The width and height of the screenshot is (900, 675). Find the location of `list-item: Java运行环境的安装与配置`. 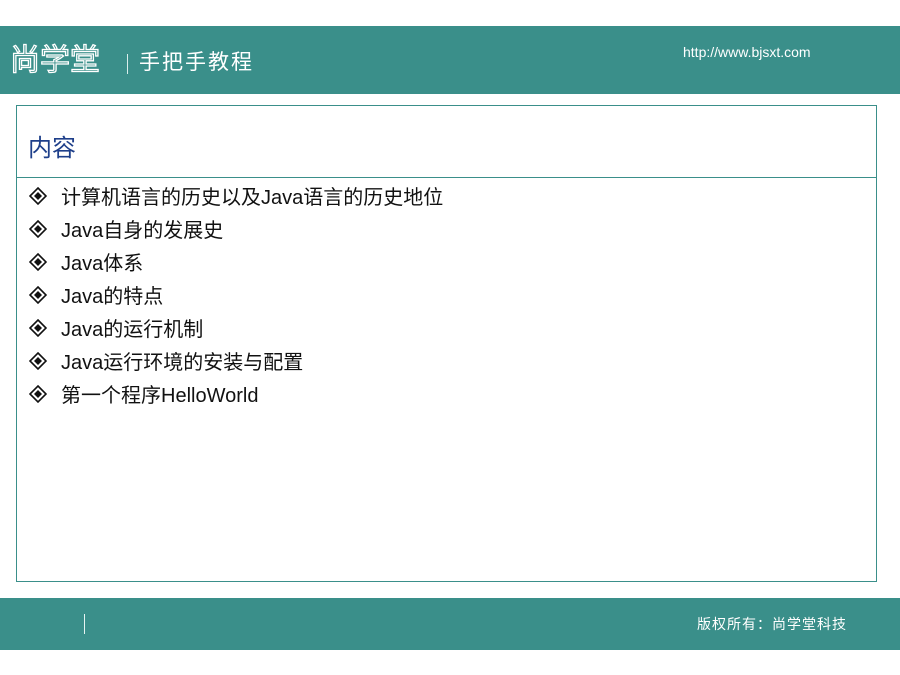

list-item: Java运行环境的安装与配置 is located at coordinates (236, 360).